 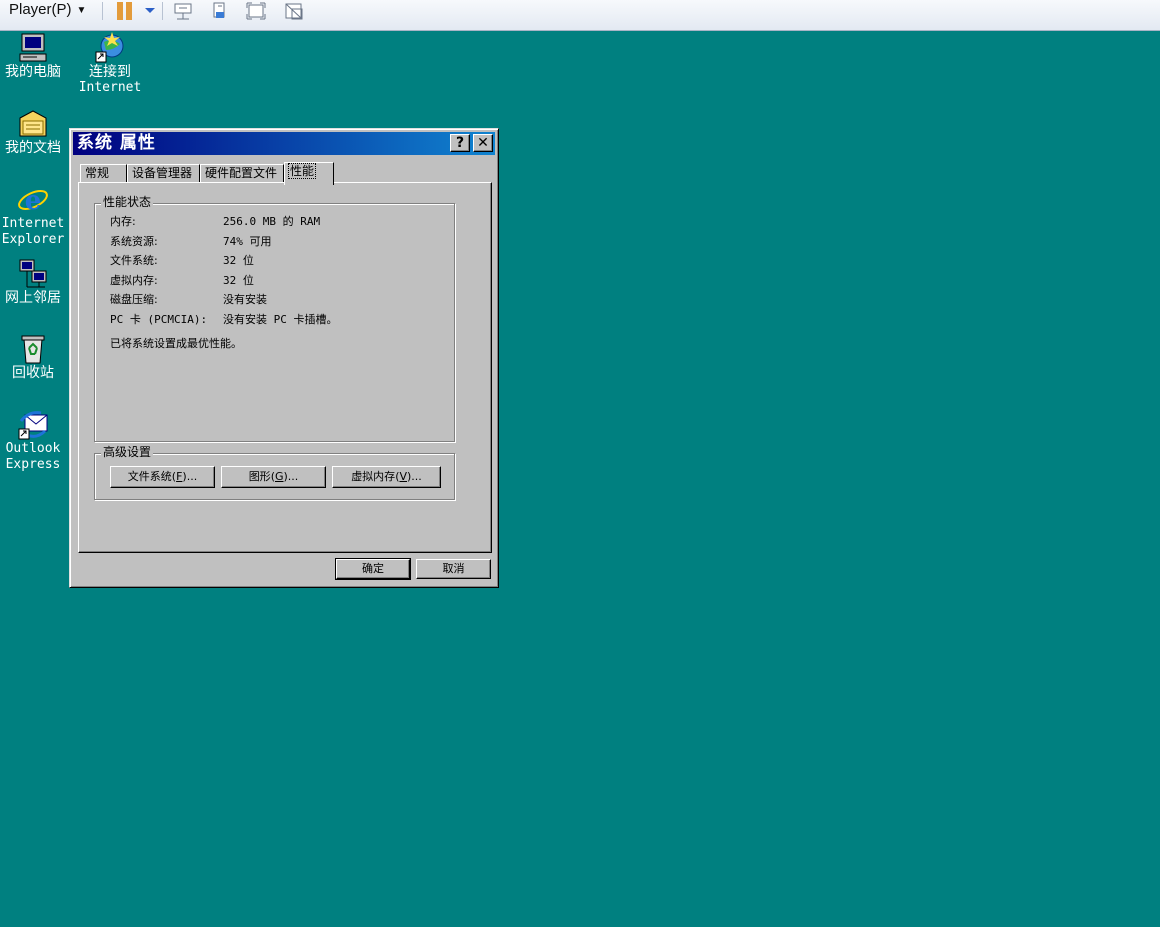 What do you see at coordinates (224, 319) in the screenshot?
I see `pc-card-row: PC 卡 (PCMCIA): 没有安装 PC 卡插槽。` at bounding box center [224, 319].